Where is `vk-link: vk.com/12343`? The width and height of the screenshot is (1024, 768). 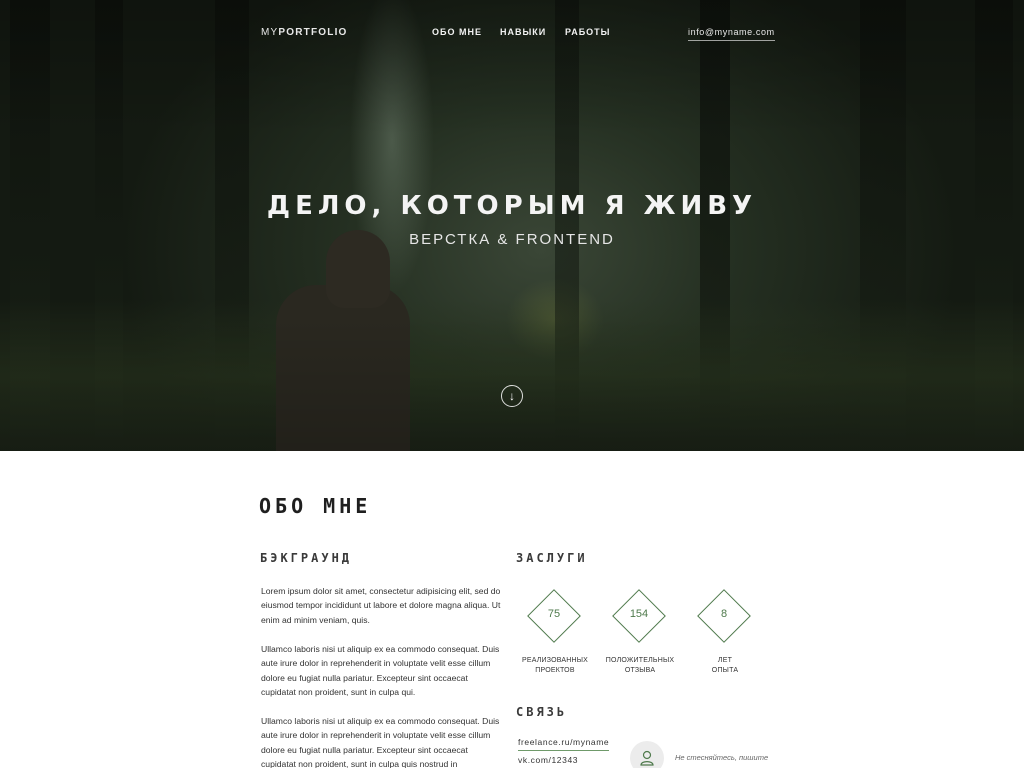 vk-link: vk.com/12343 is located at coordinates (548, 761).